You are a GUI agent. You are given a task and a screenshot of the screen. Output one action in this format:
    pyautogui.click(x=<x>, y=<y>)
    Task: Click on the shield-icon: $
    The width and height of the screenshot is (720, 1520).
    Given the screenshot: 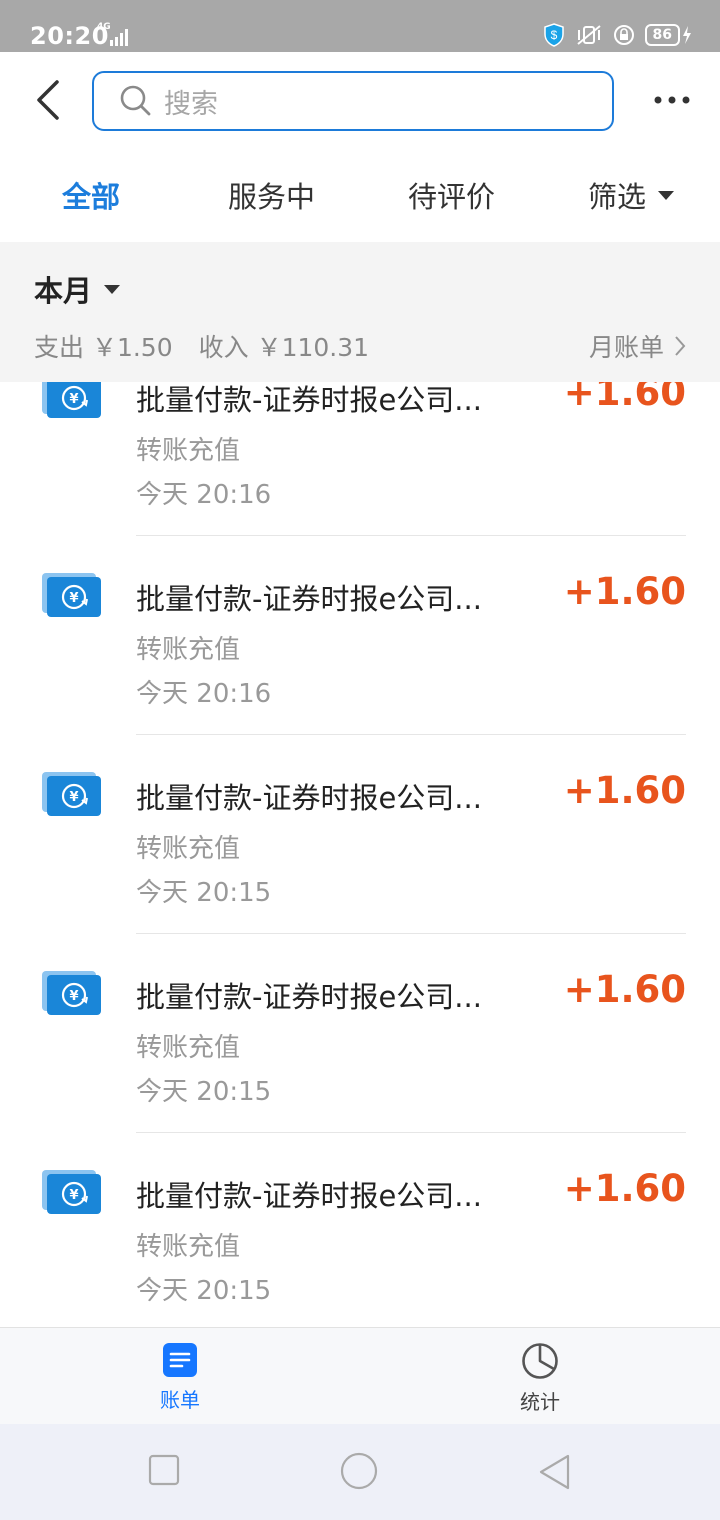 What is the action you would take?
    pyautogui.click(x=553, y=35)
    